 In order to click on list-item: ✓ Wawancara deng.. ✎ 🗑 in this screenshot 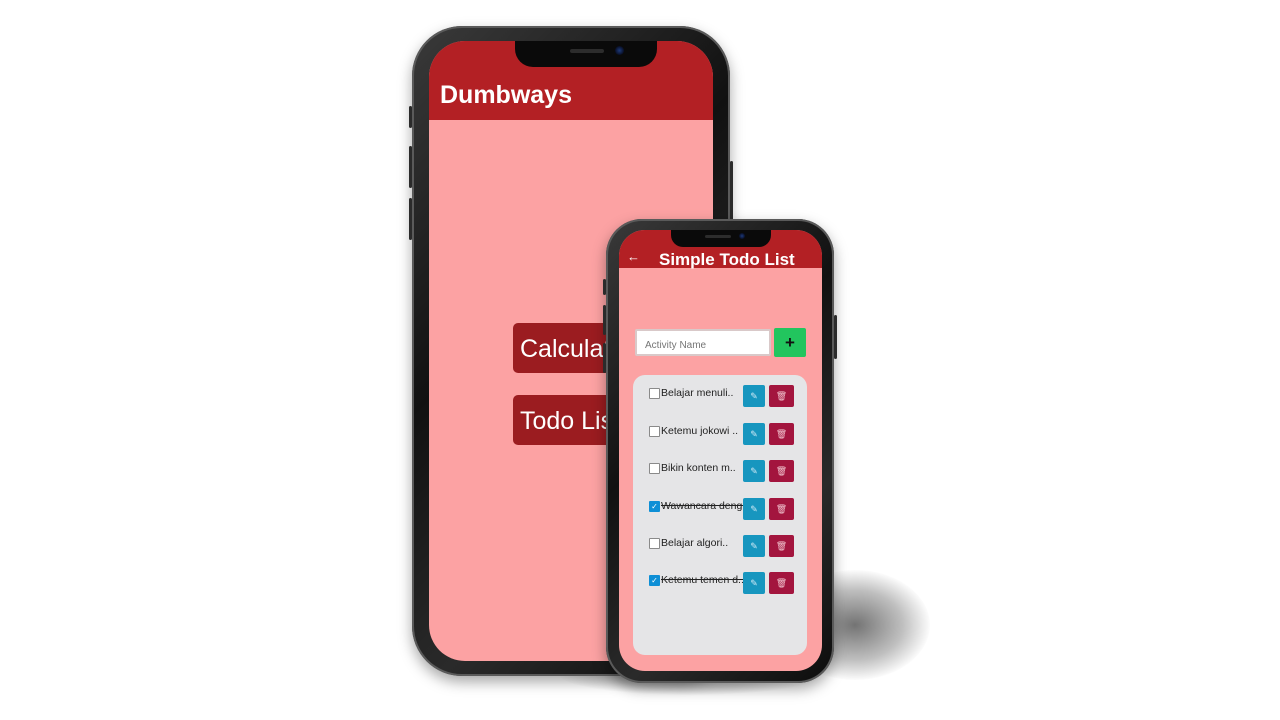, I will do `click(720, 510)`.